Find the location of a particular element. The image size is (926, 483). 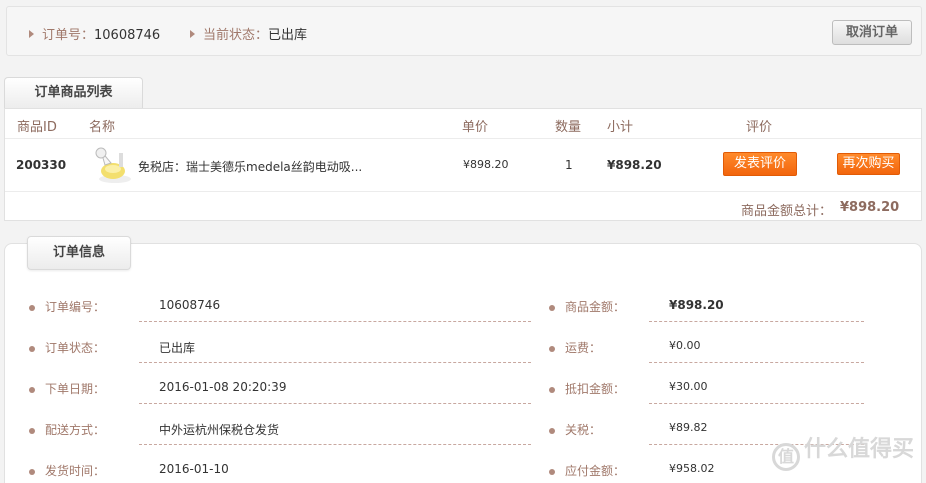

info-label: 发货时间： is located at coordinates (75, 471).